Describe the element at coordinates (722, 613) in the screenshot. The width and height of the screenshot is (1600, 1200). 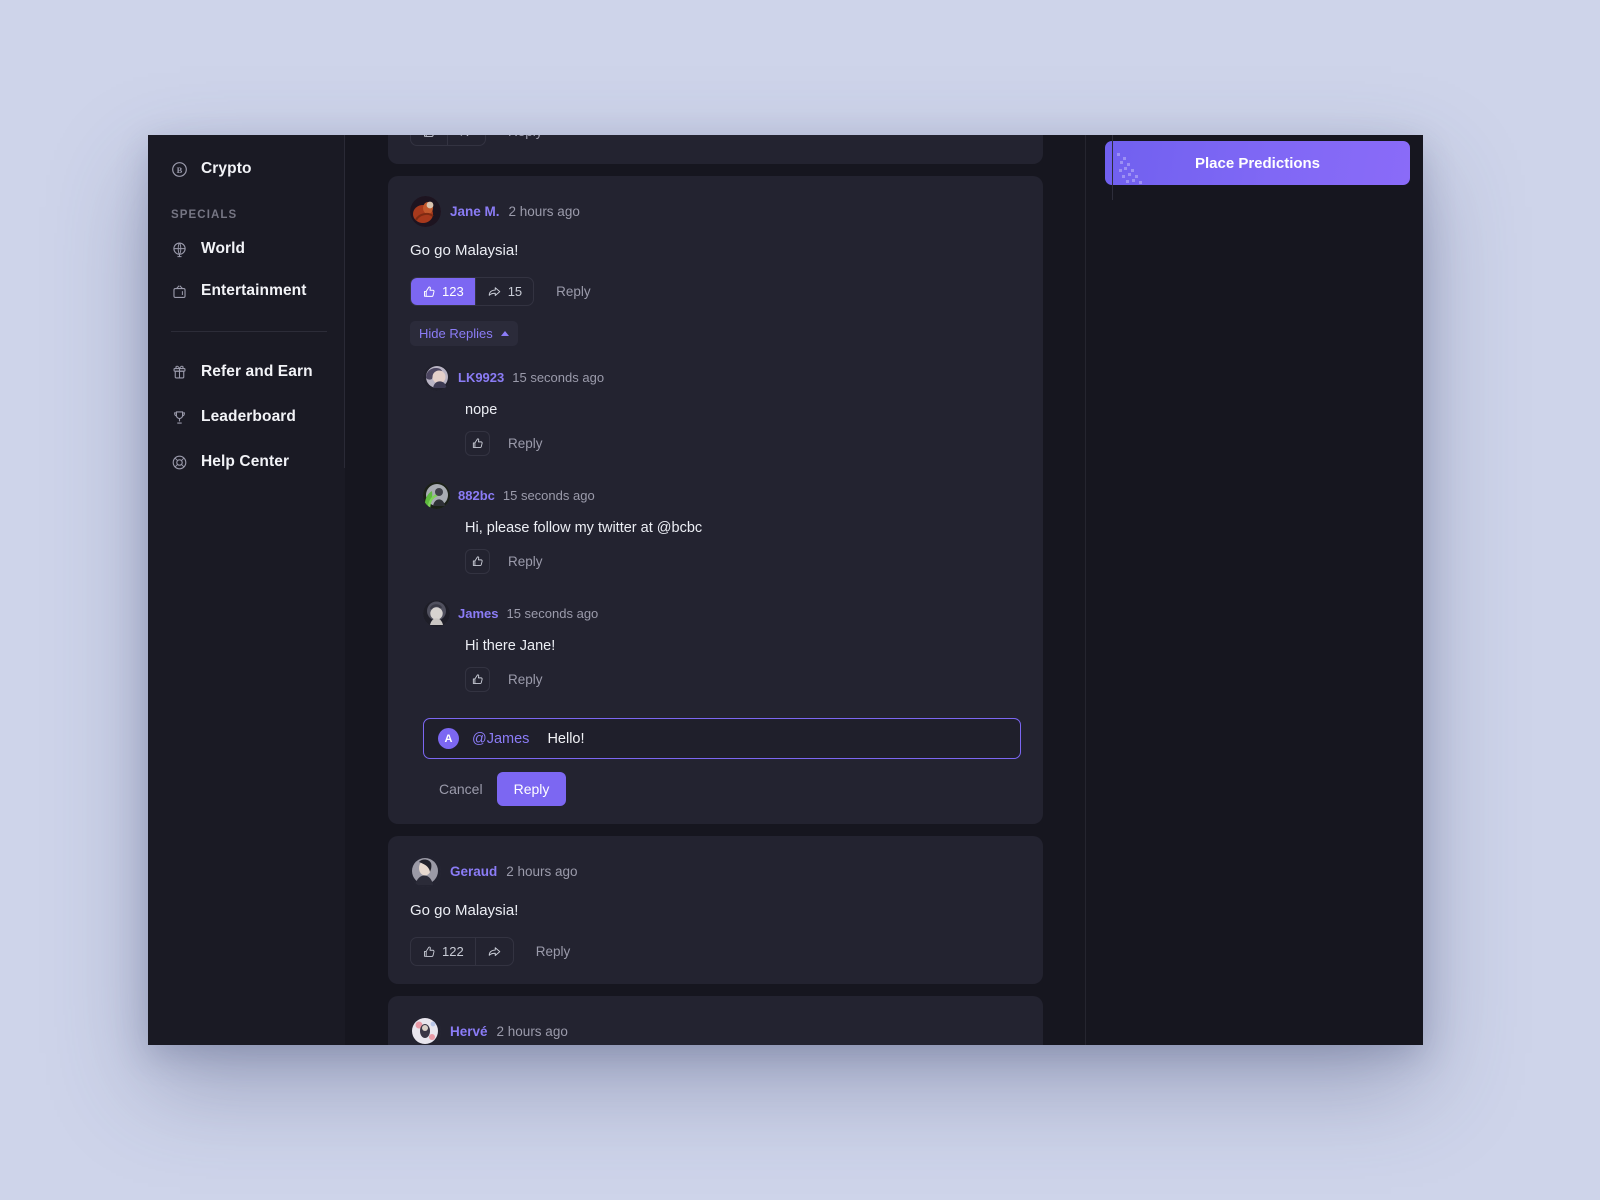
I see `reply-header: James 15 seconds ago` at that location.